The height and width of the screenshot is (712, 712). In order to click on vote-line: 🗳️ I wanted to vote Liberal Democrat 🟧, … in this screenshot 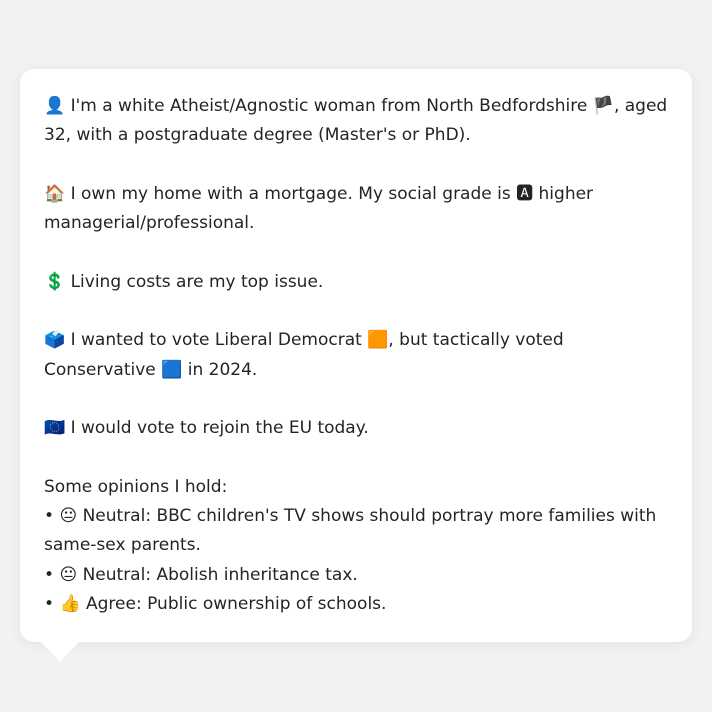, I will do `click(356, 355)`.